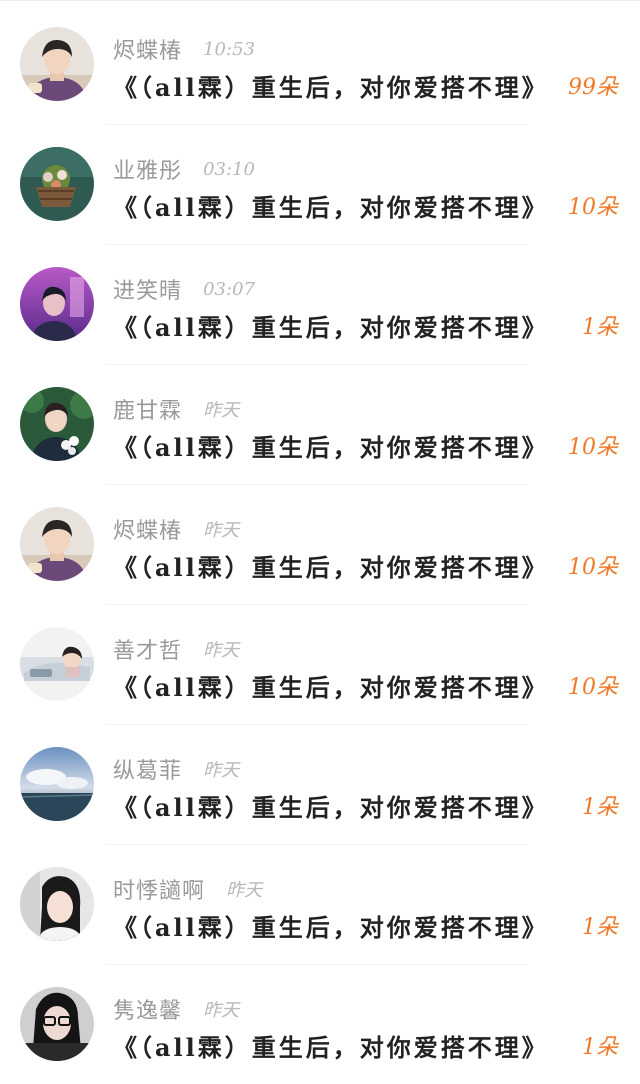  I want to click on sender-name: 进笑晴, so click(148, 291).